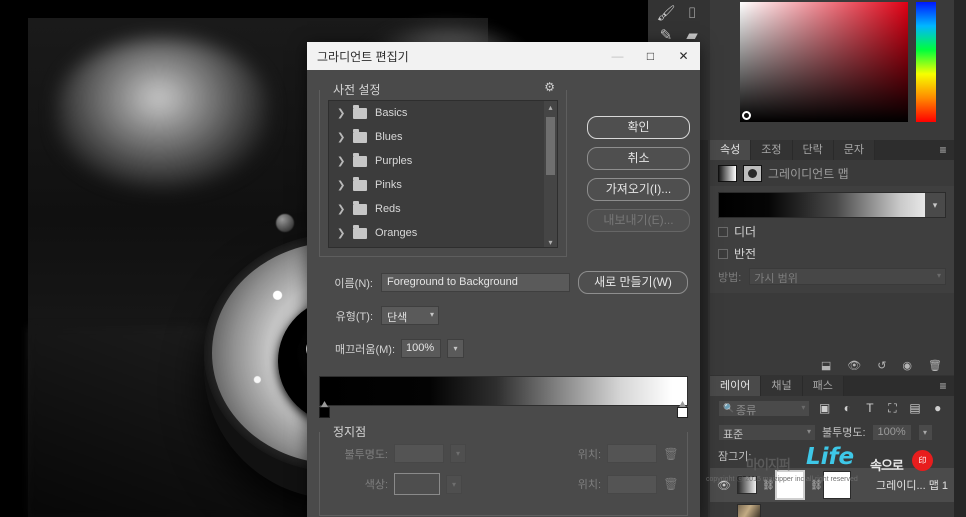 This screenshot has height=517, width=966. What do you see at coordinates (443, 161) in the screenshot?
I see `list-item: ❯ Purples` at bounding box center [443, 161].